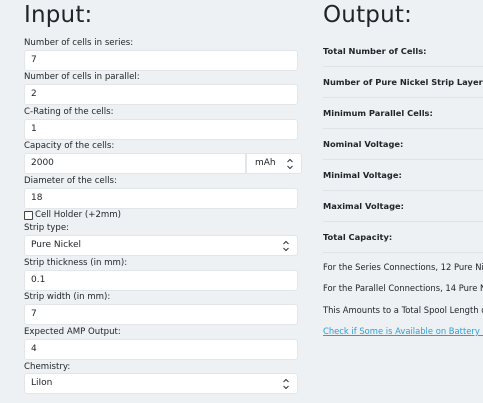  What do you see at coordinates (82, 77) in the screenshot?
I see `parallel-cells-label: Number of cells in parallel:` at bounding box center [82, 77].